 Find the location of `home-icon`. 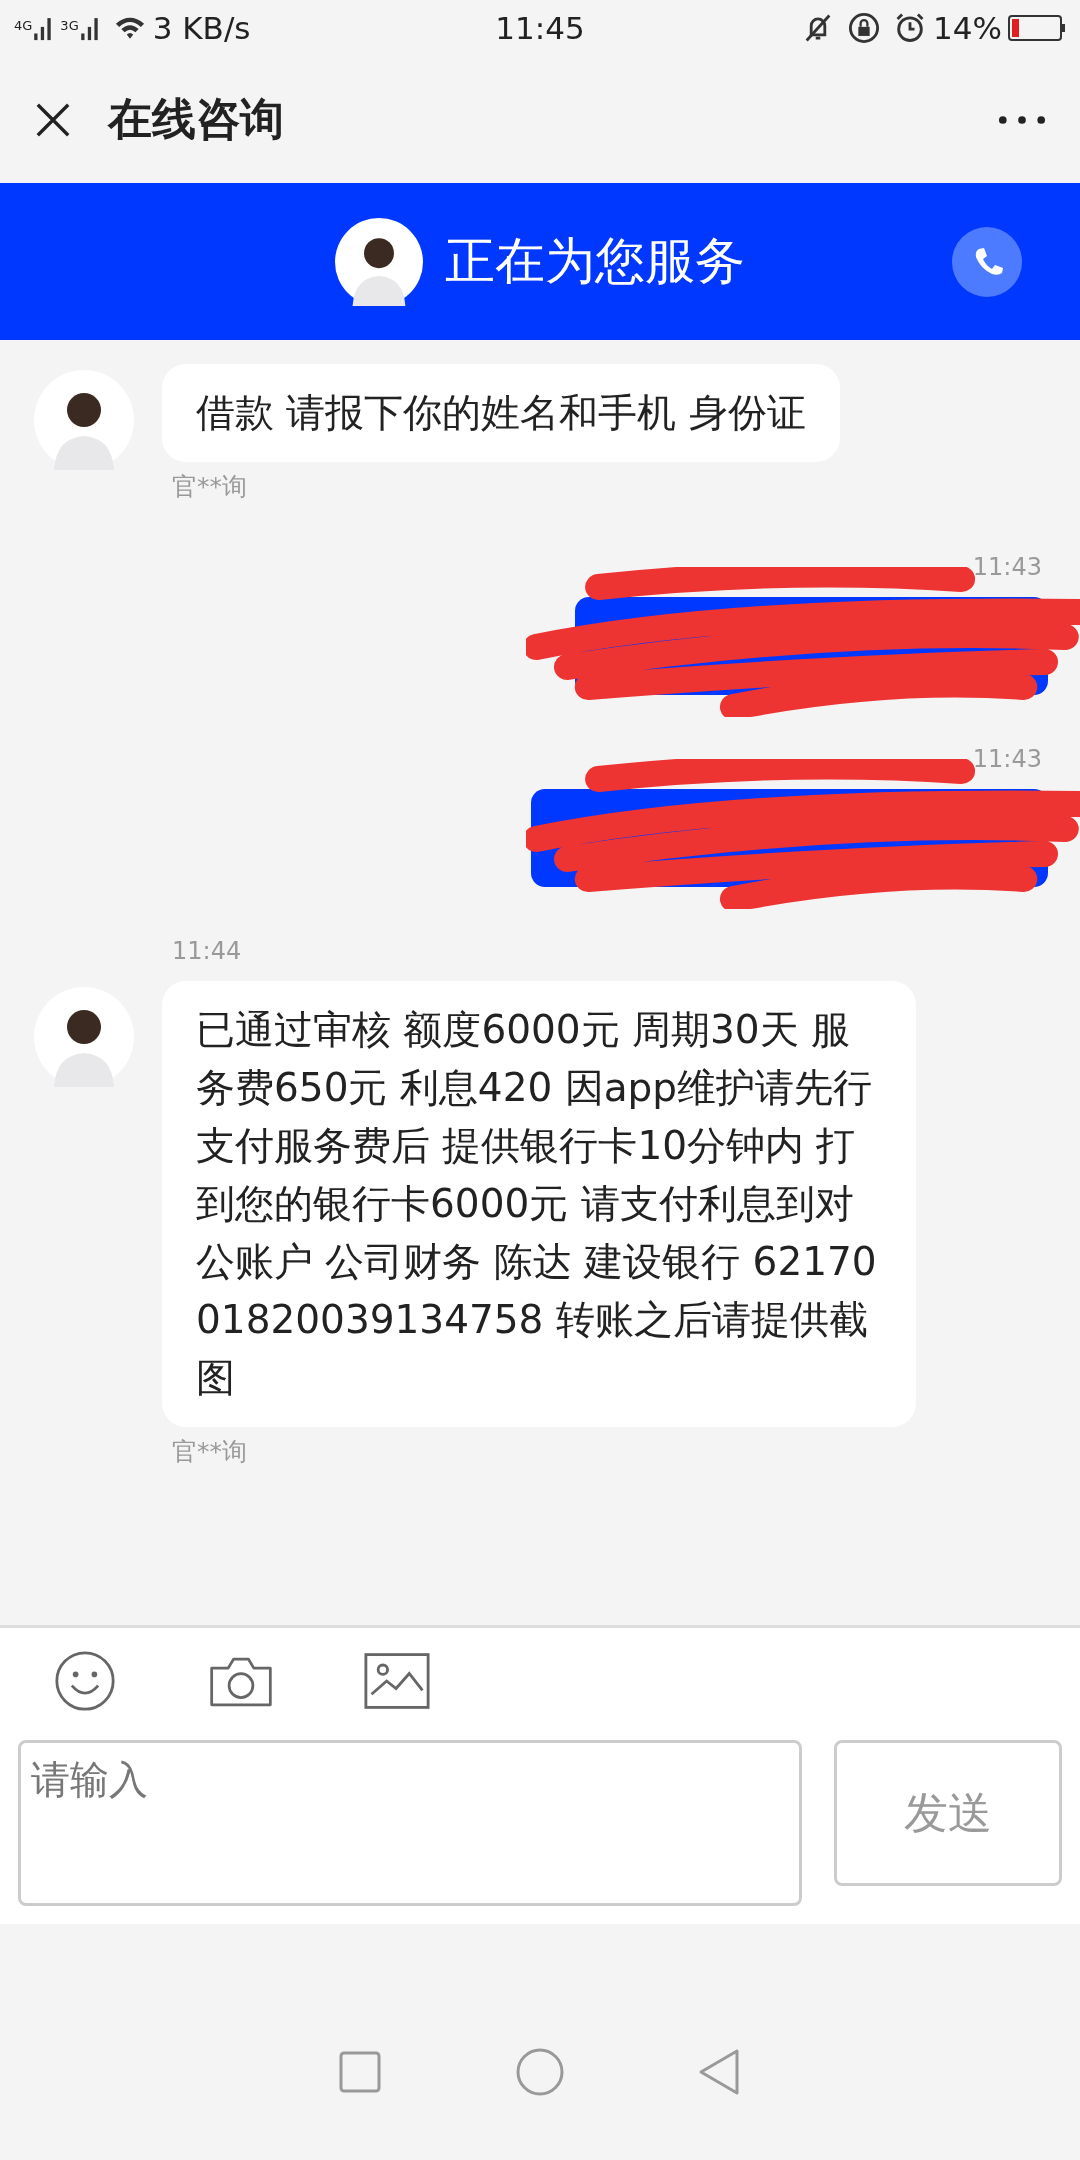

home-icon is located at coordinates (540, 2072).